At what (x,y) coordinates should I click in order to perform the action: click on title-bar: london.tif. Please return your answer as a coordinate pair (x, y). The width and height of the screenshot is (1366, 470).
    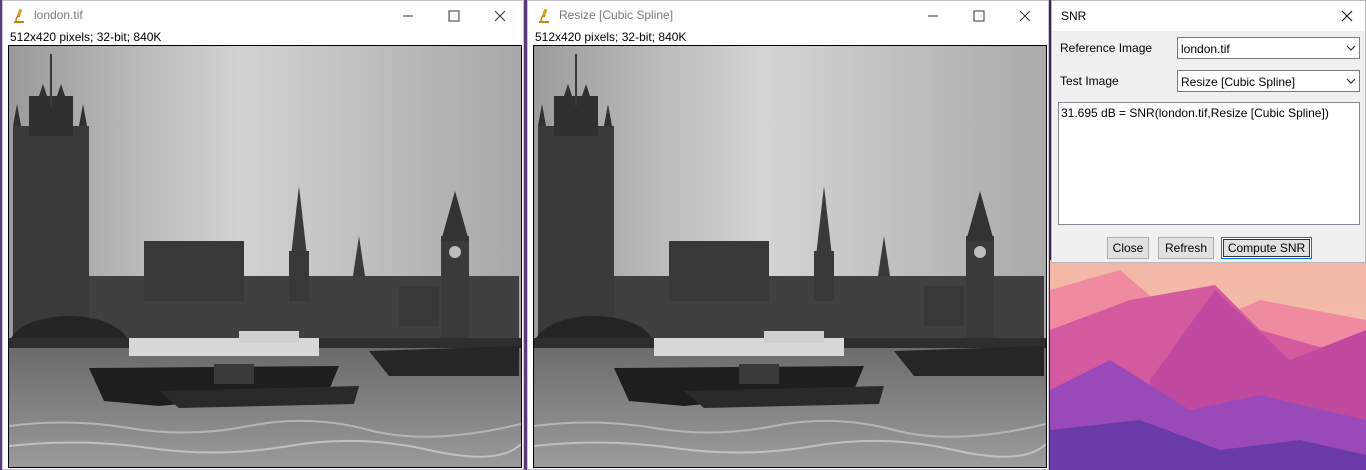
    Looking at the image, I should click on (263, 16).